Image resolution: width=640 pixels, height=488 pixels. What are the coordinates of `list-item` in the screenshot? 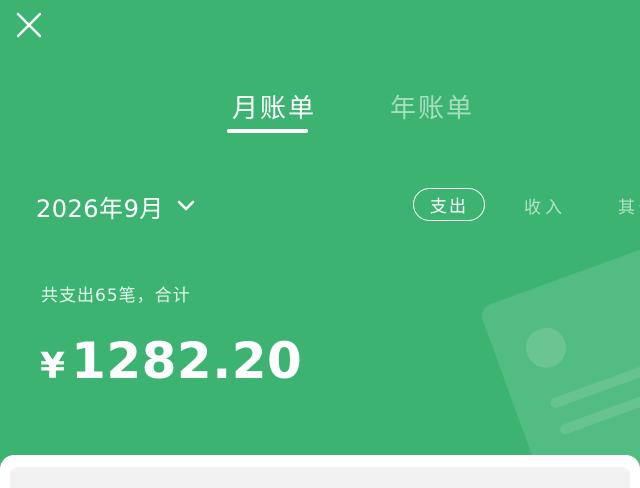 It's located at (320, 477).